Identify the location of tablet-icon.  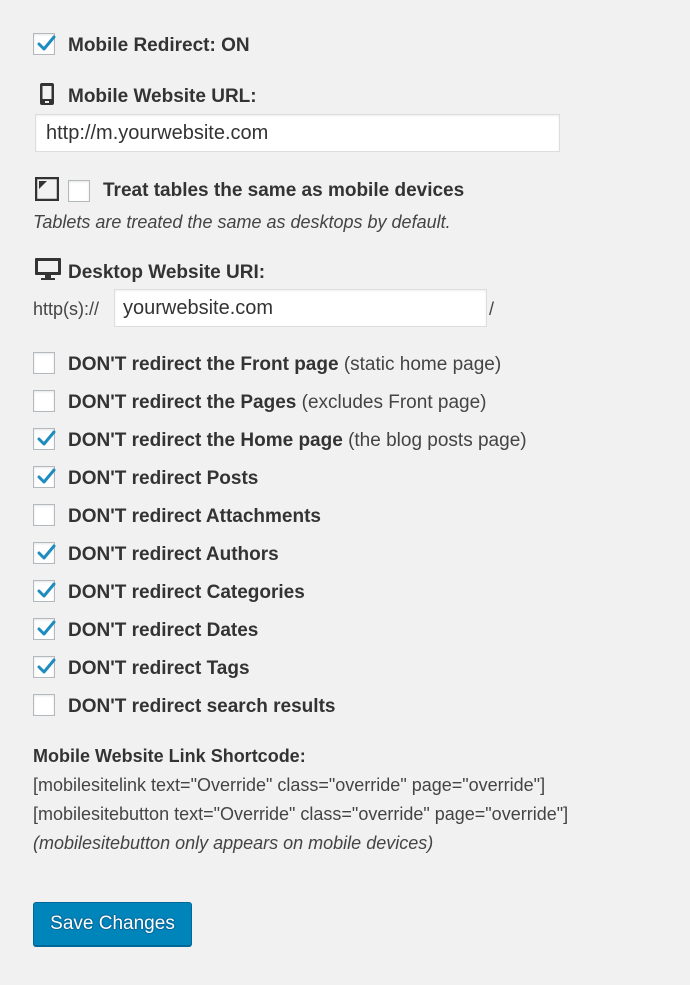
(47, 189).